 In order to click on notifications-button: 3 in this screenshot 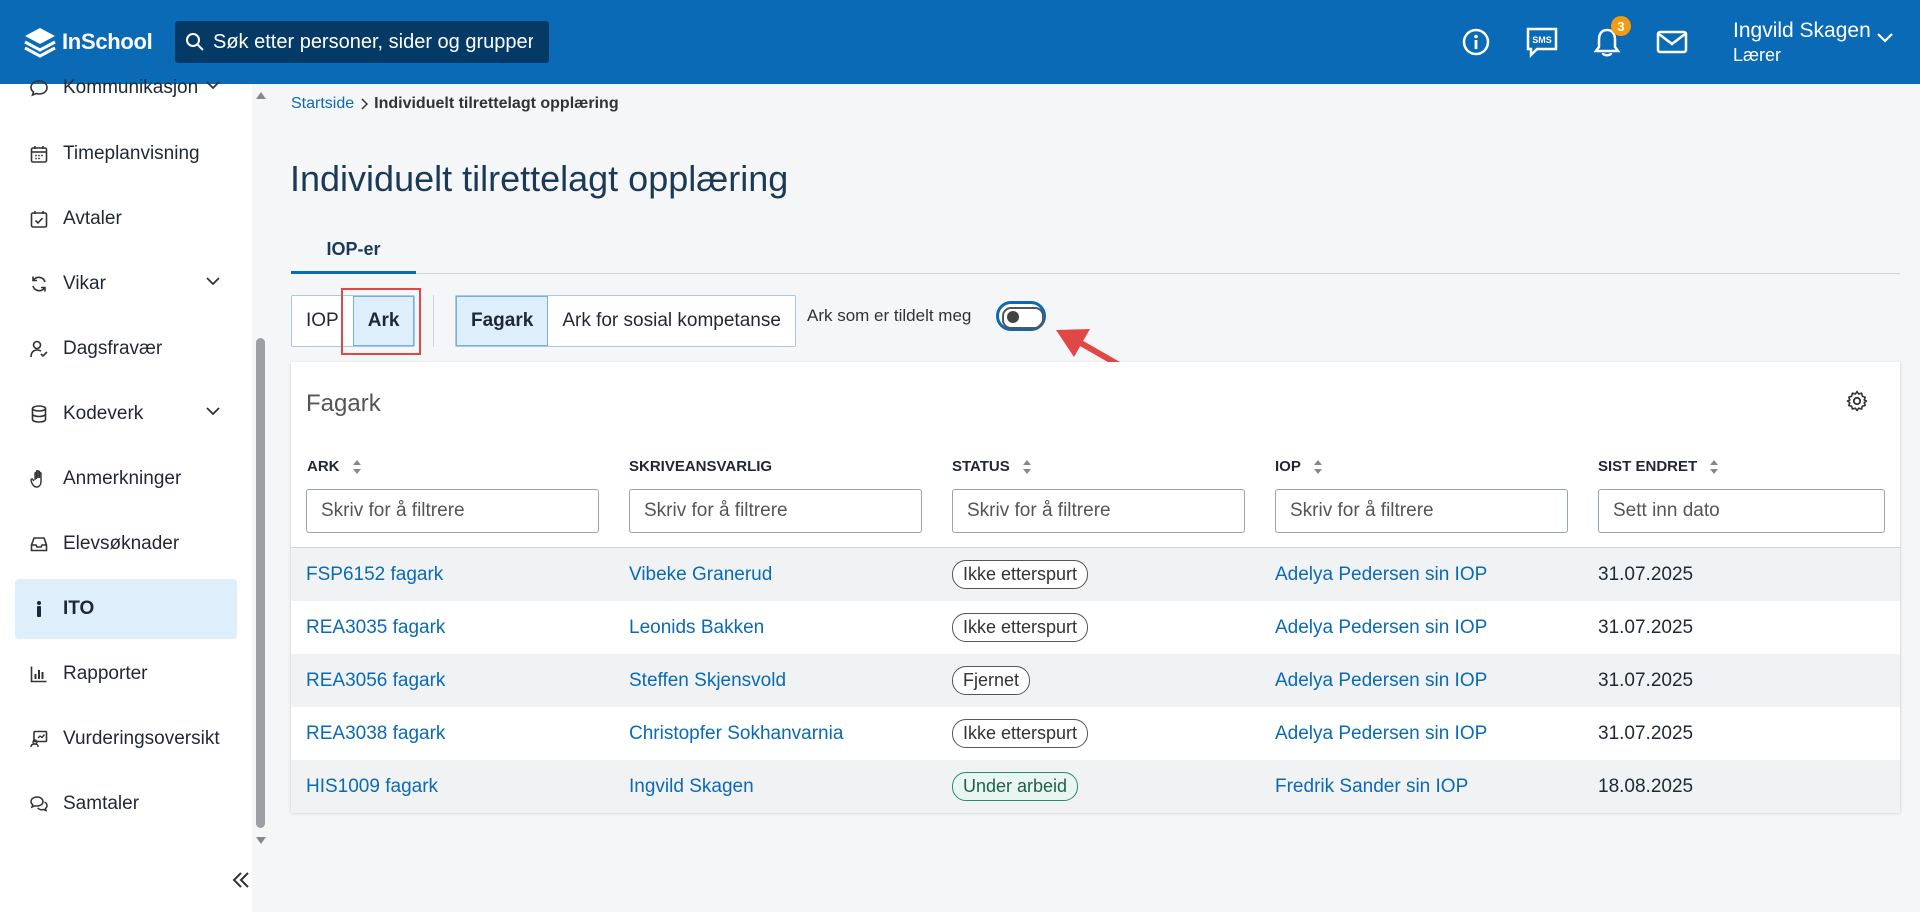, I will do `click(1610, 38)`.